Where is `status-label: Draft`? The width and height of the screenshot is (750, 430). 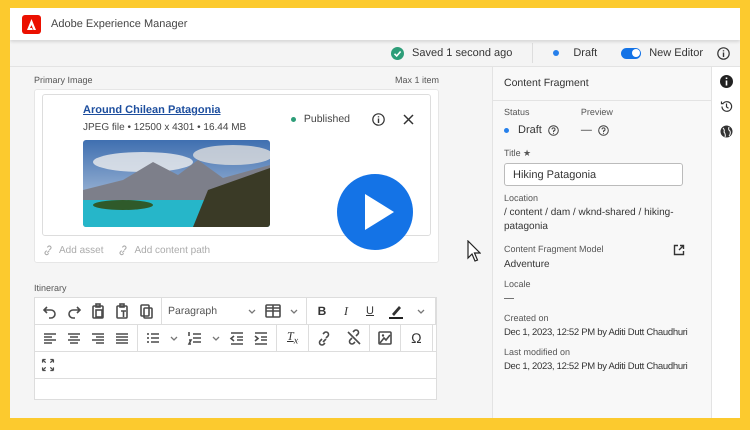 status-label: Draft is located at coordinates (585, 53).